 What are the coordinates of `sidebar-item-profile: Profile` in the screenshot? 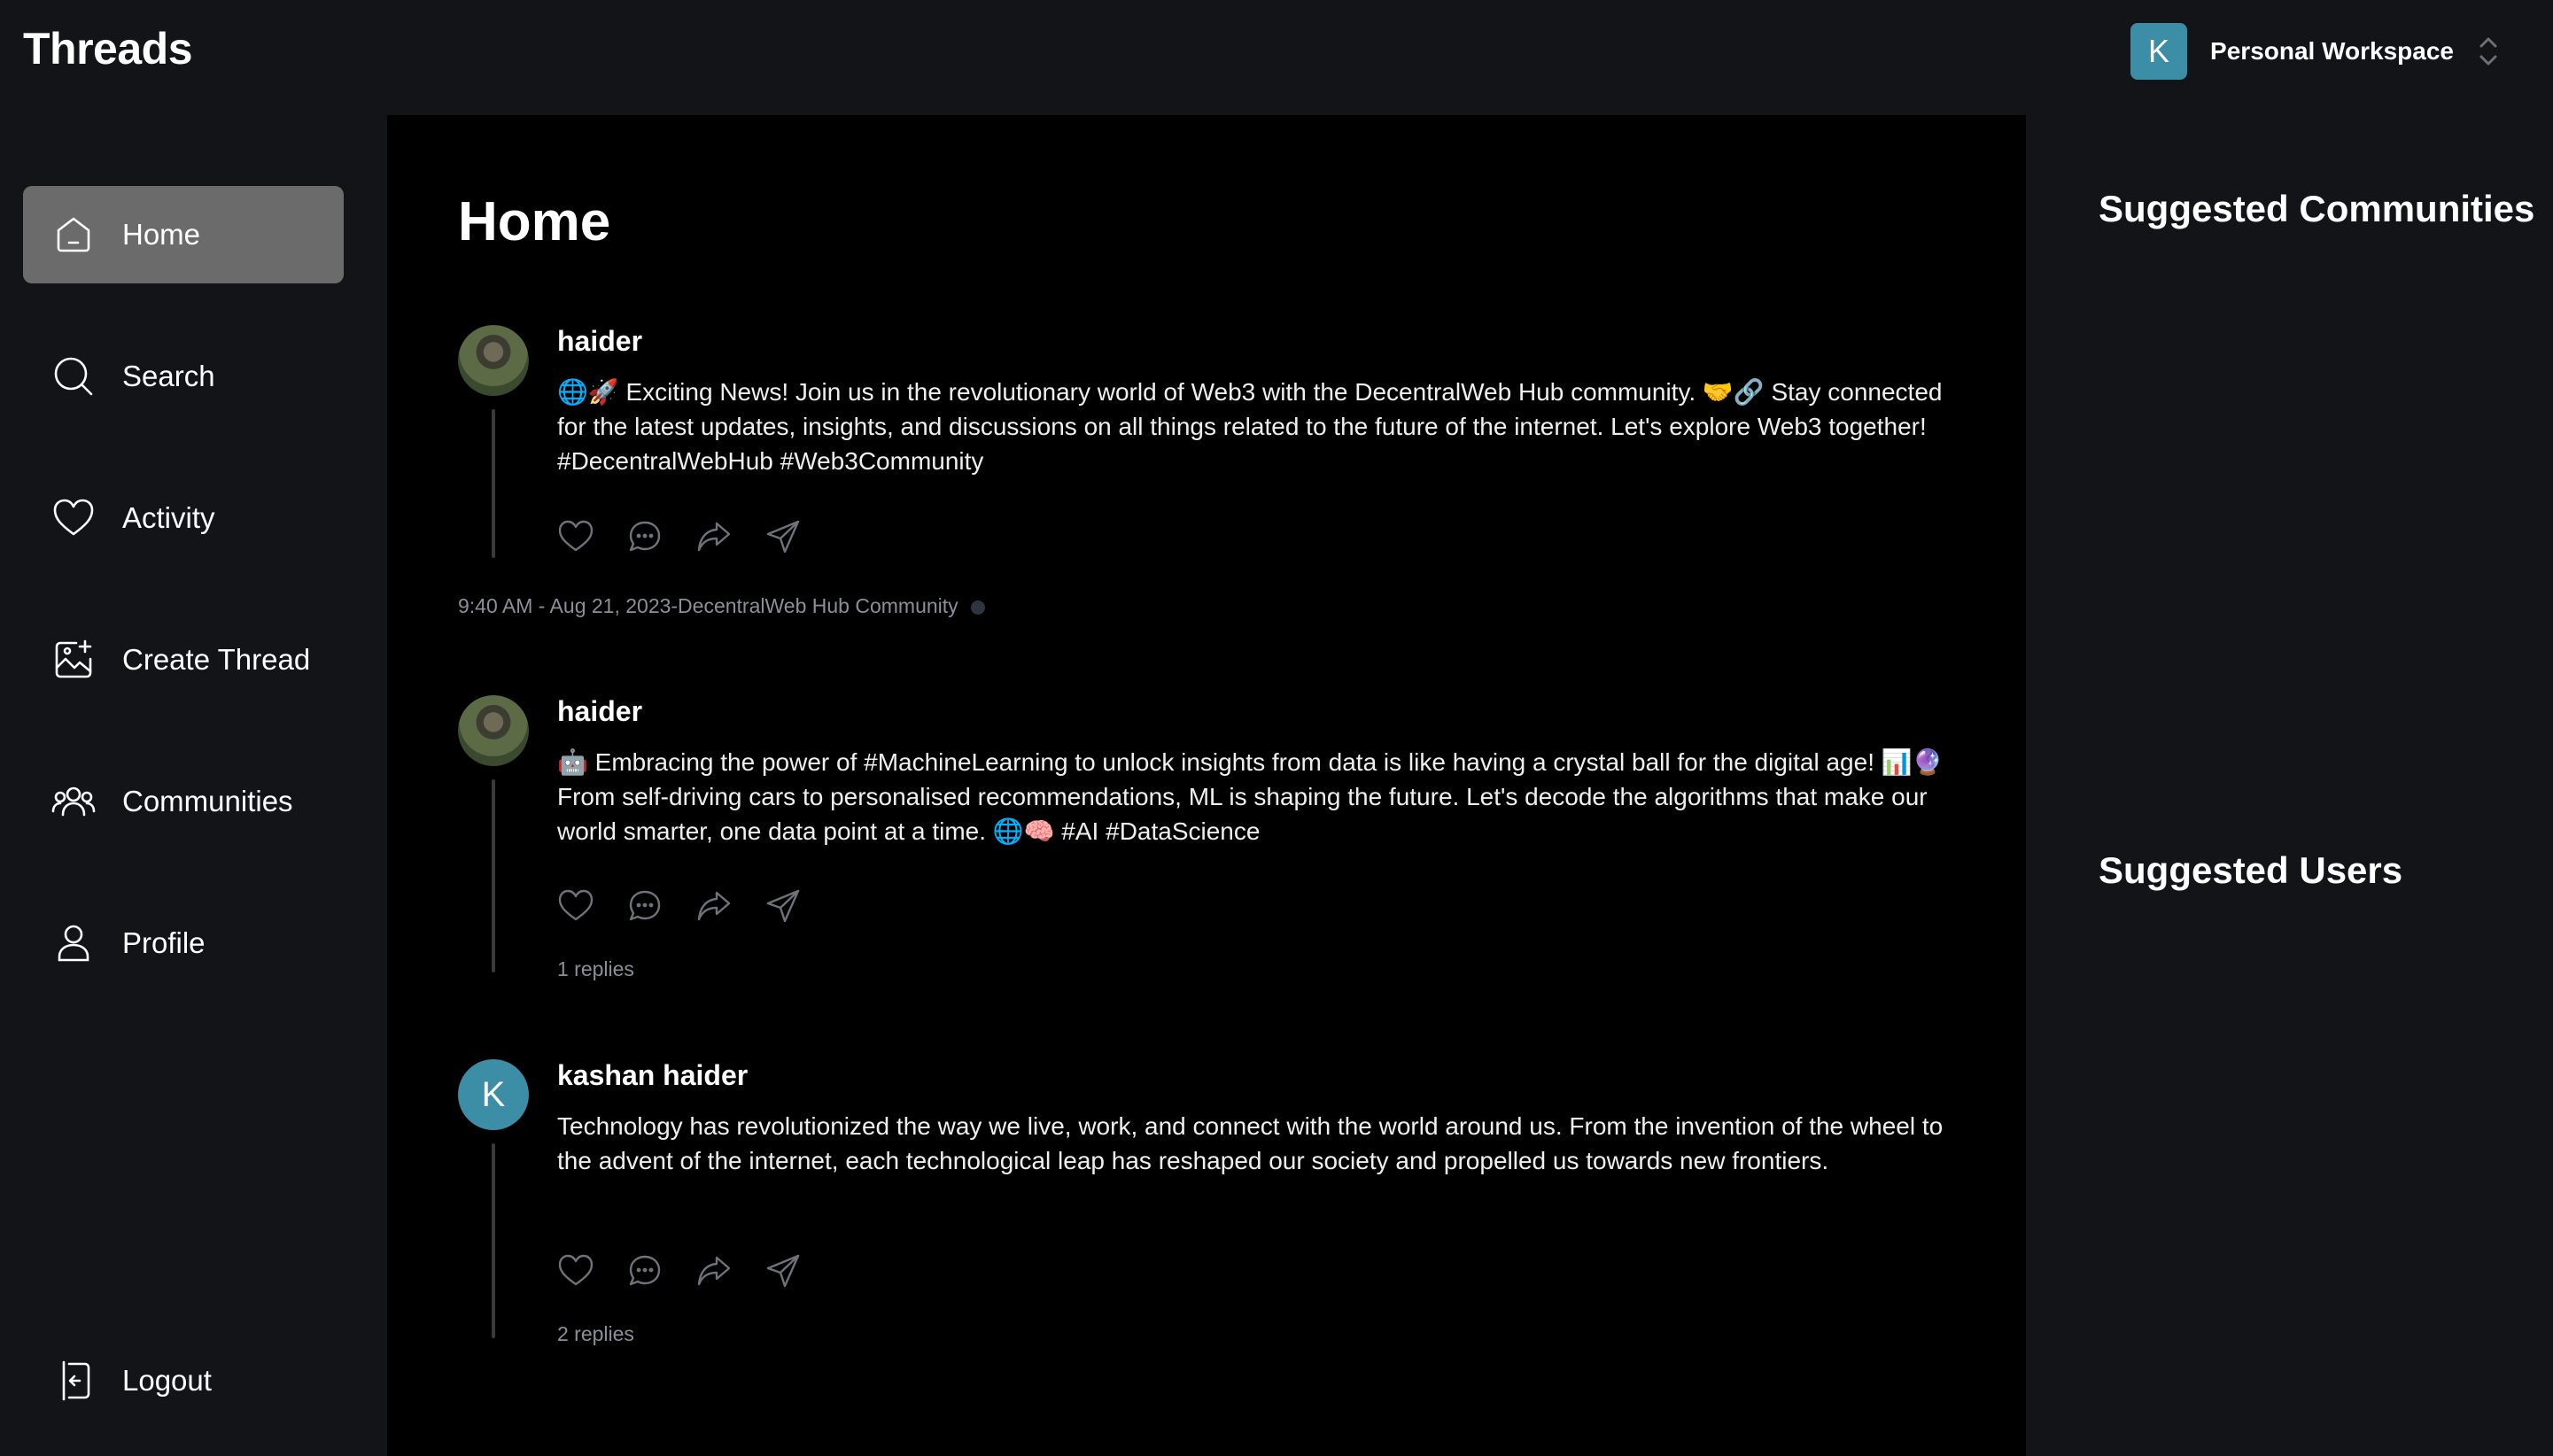 It's located at (183, 944).